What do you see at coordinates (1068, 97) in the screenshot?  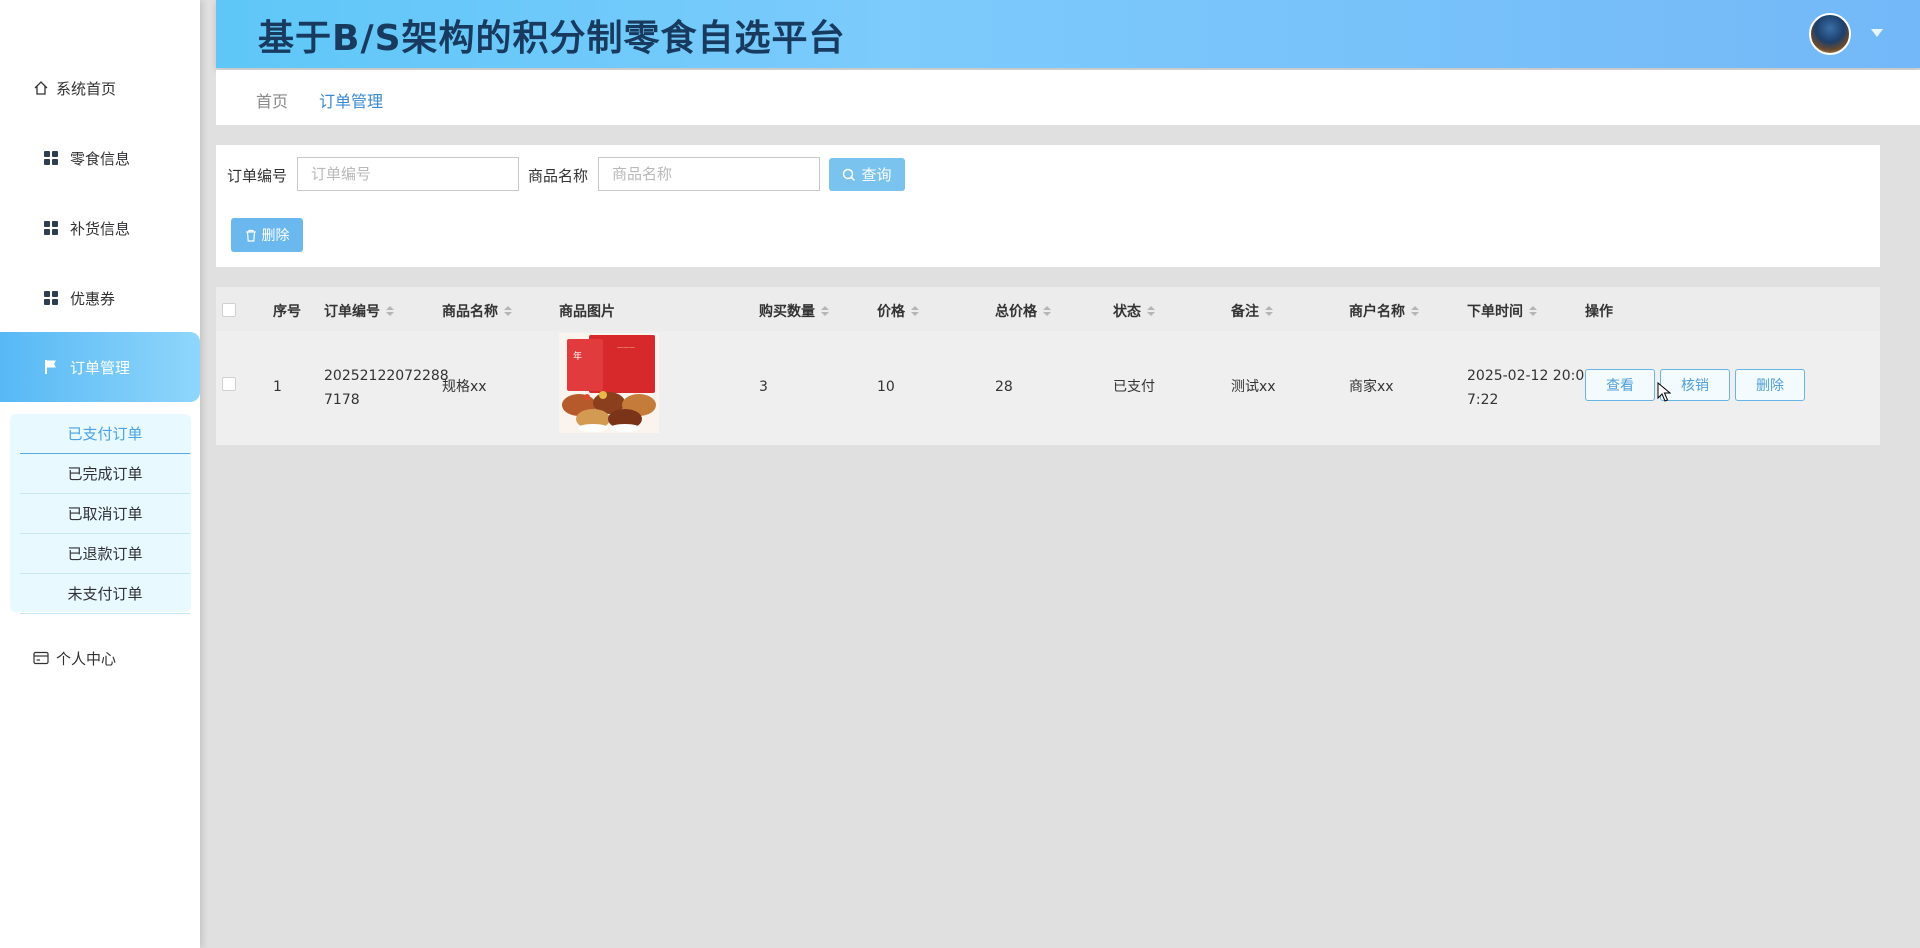 I see `breadcrumb: 首页 订单管理` at bounding box center [1068, 97].